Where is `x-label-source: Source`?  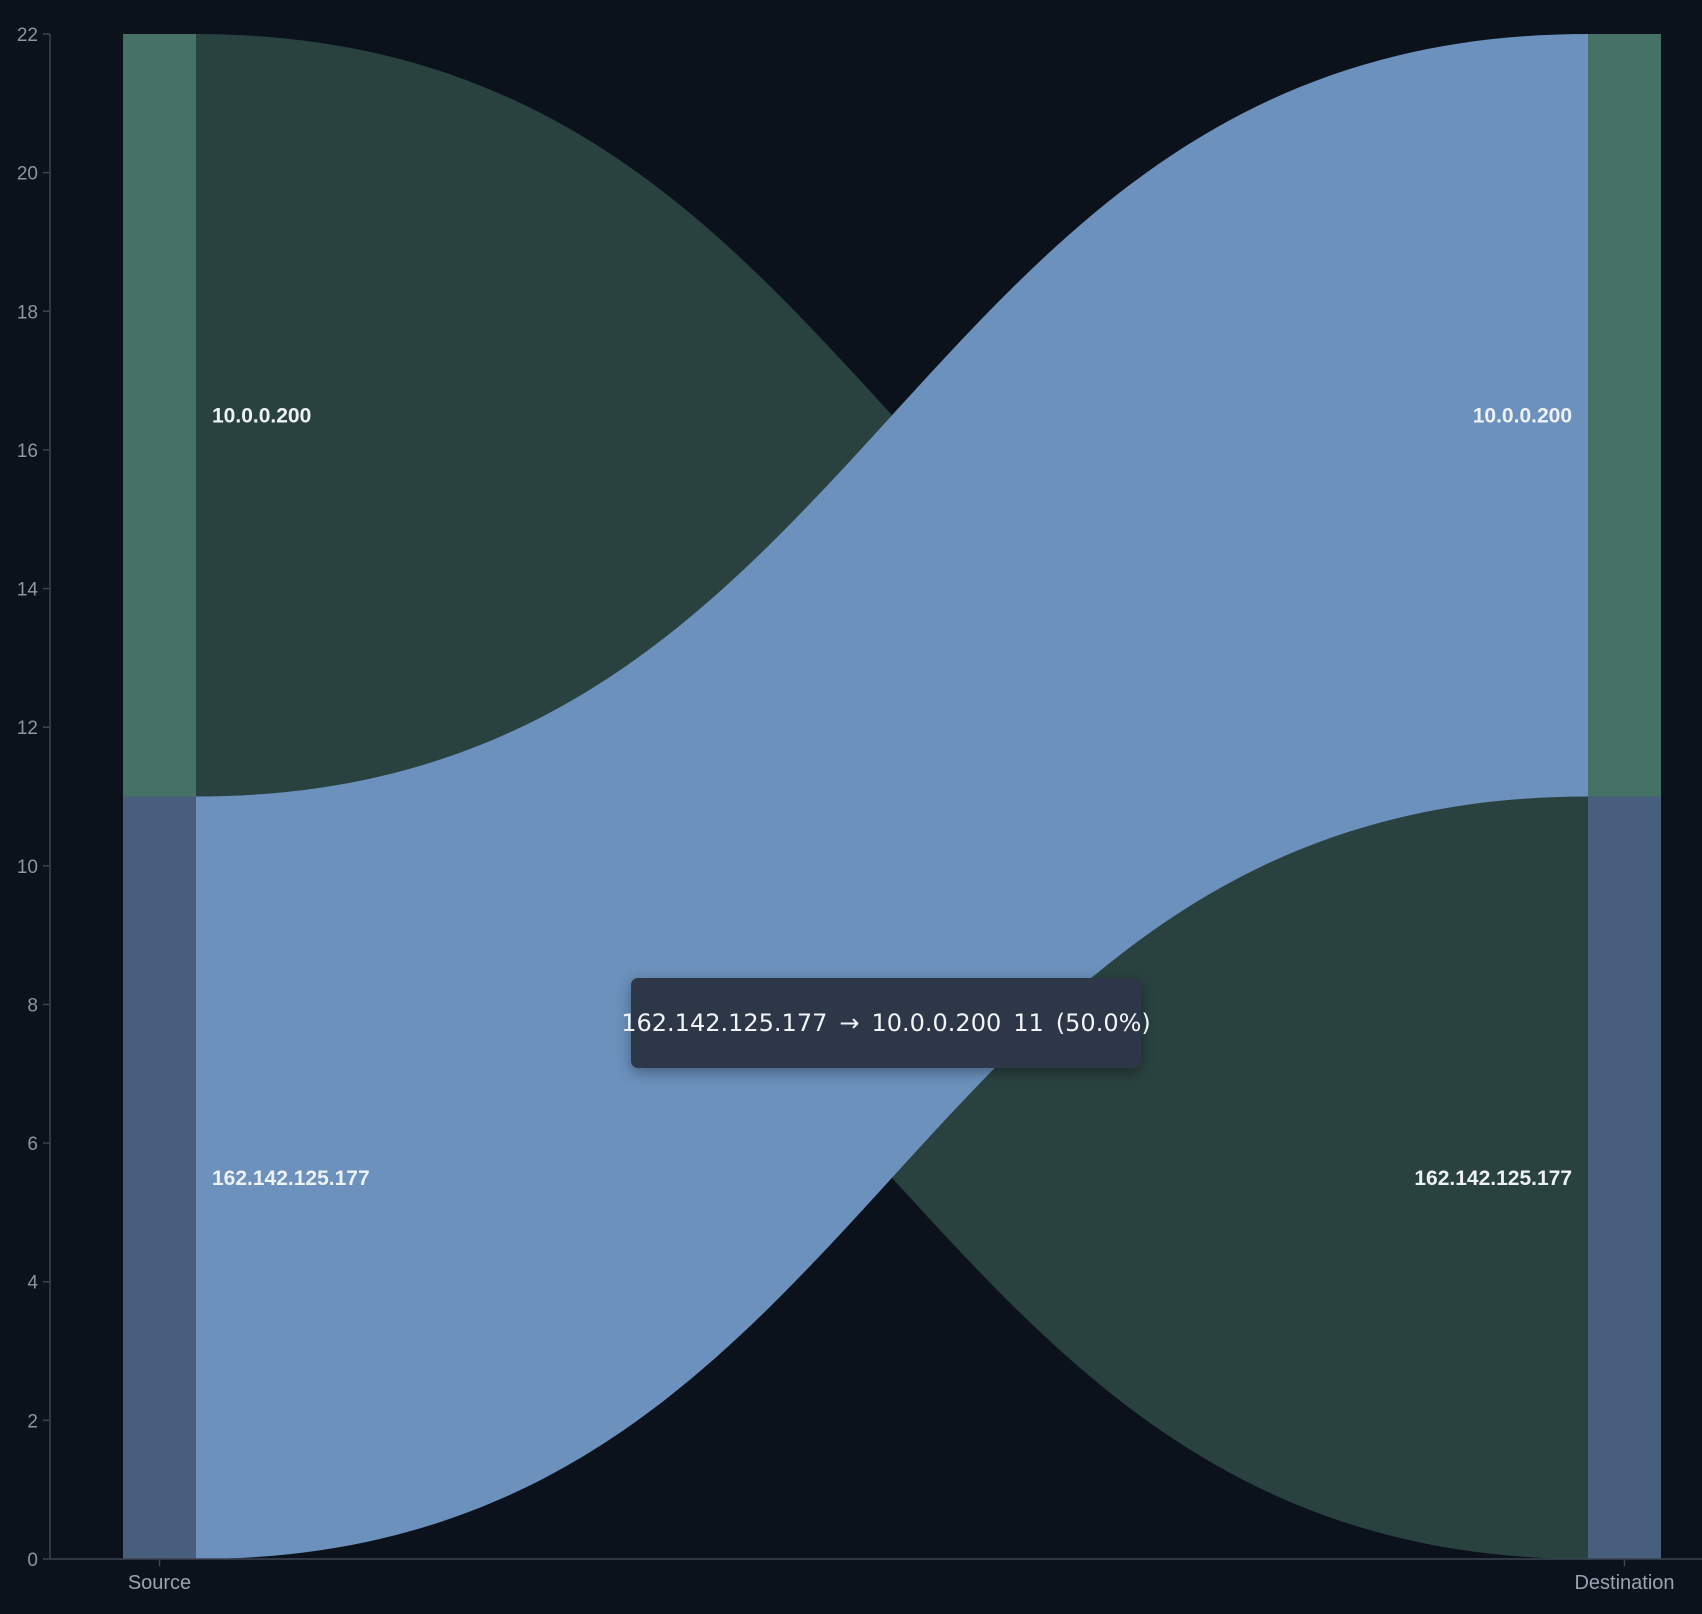 x-label-source: Source is located at coordinates (159, 1583).